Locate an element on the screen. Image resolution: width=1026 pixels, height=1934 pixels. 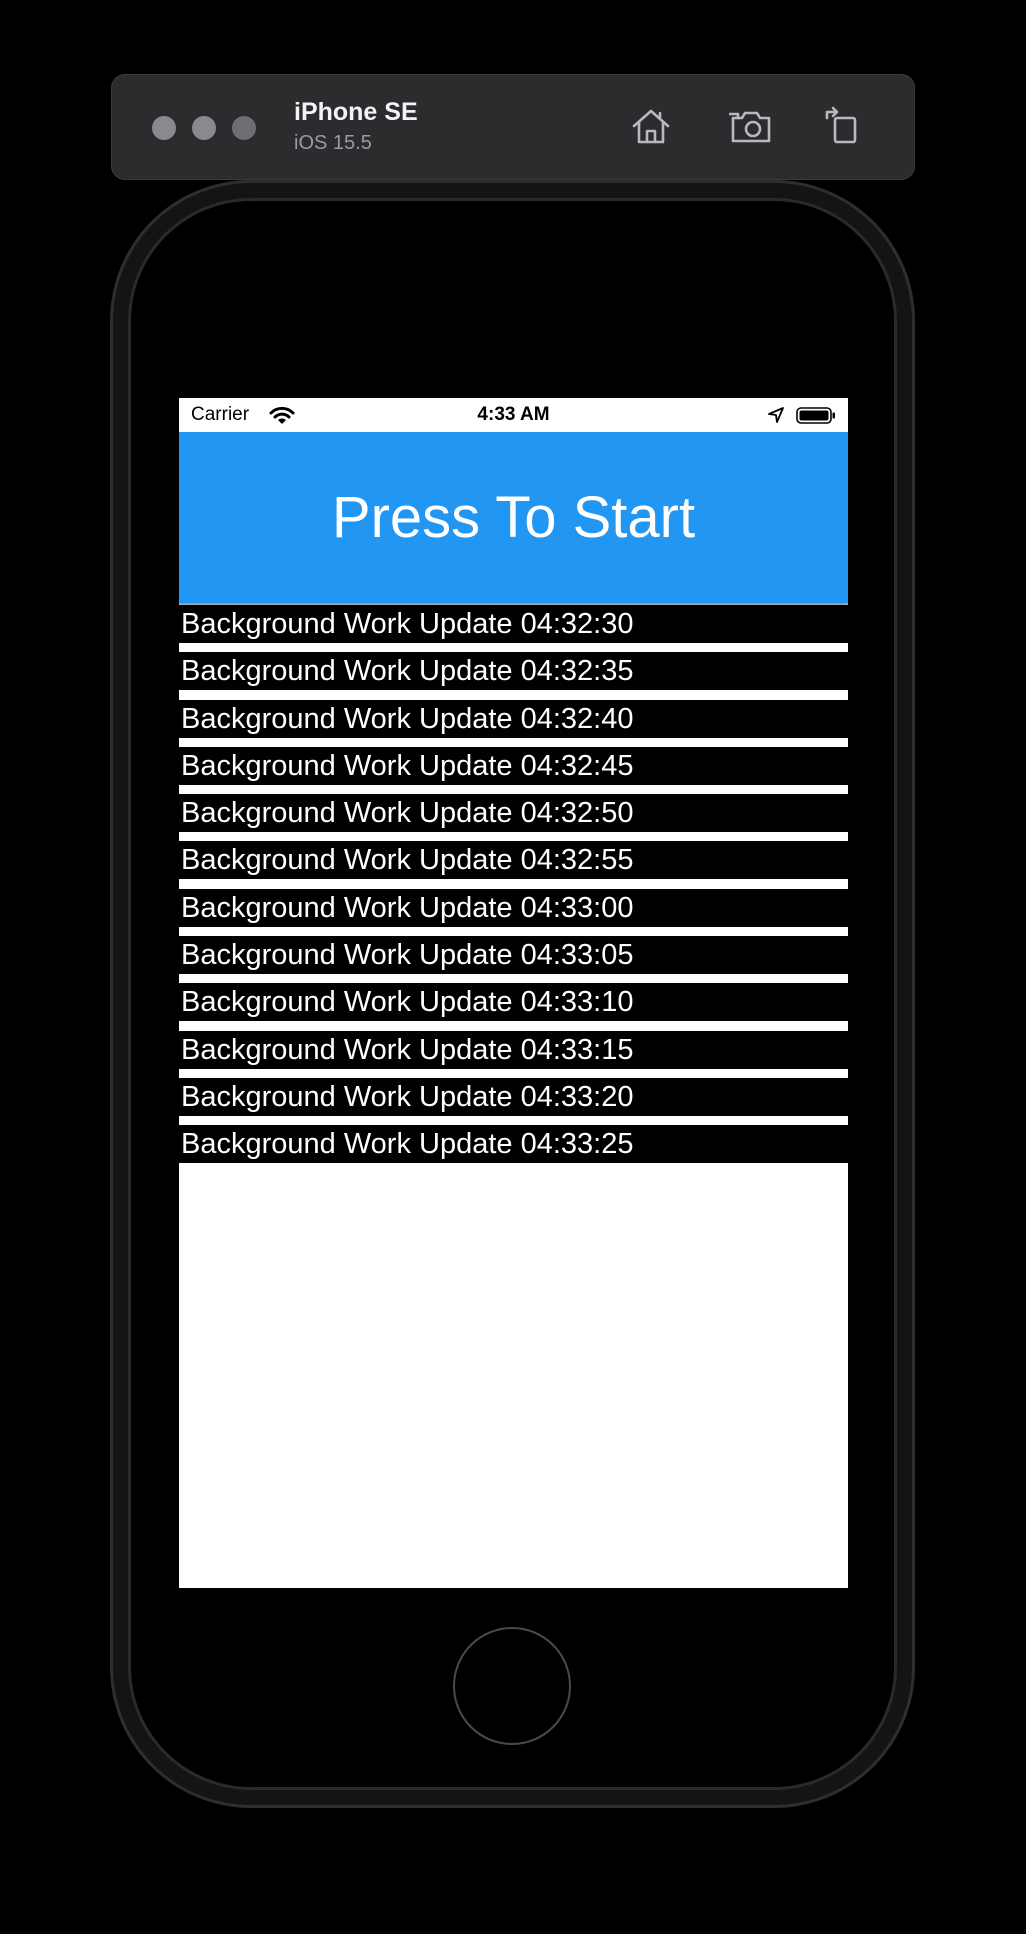
device-name: iPhone SE is located at coordinates (356, 112).